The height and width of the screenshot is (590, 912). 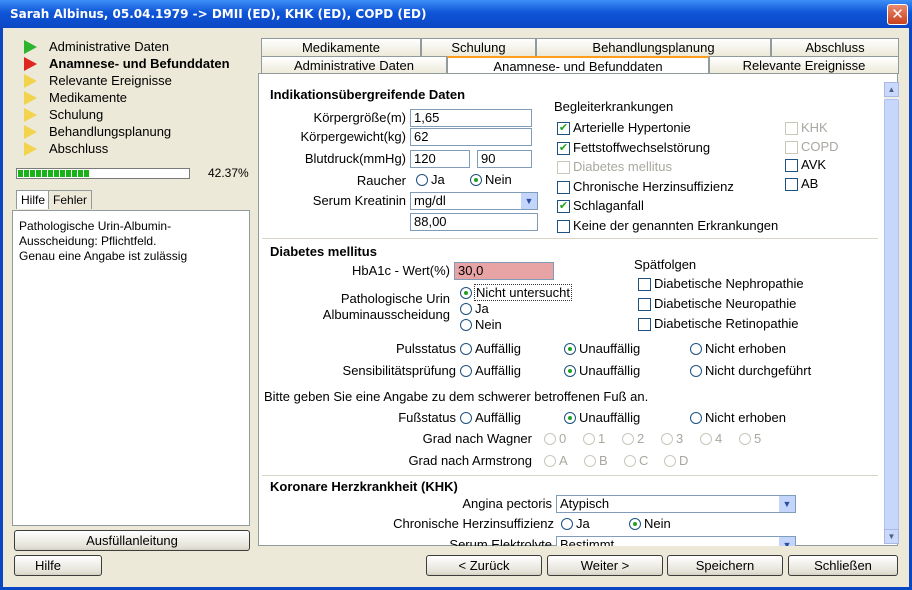 What do you see at coordinates (614, 106) in the screenshot?
I see `comorbidities-heading: Begleiterkrankungen` at bounding box center [614, 106].